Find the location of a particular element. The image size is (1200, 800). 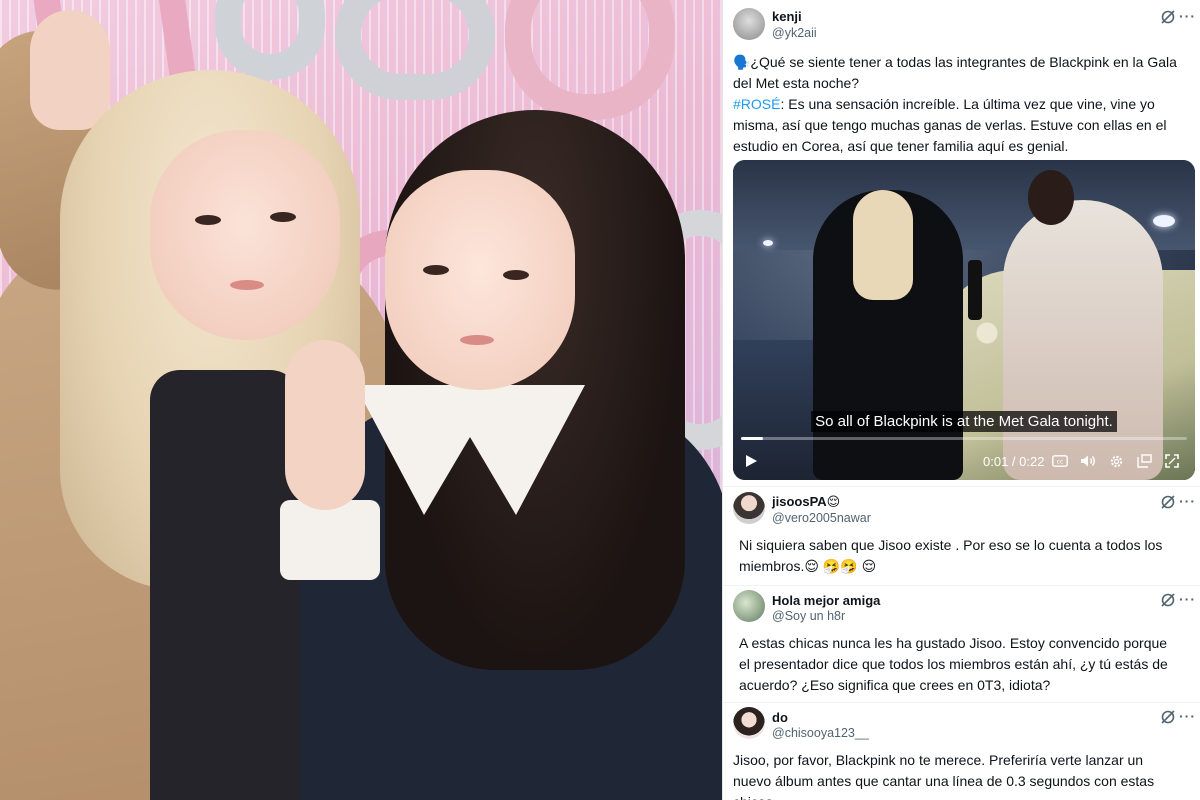

reply-author-handle: @Soy un h8r is located at coordinates (808, 616).